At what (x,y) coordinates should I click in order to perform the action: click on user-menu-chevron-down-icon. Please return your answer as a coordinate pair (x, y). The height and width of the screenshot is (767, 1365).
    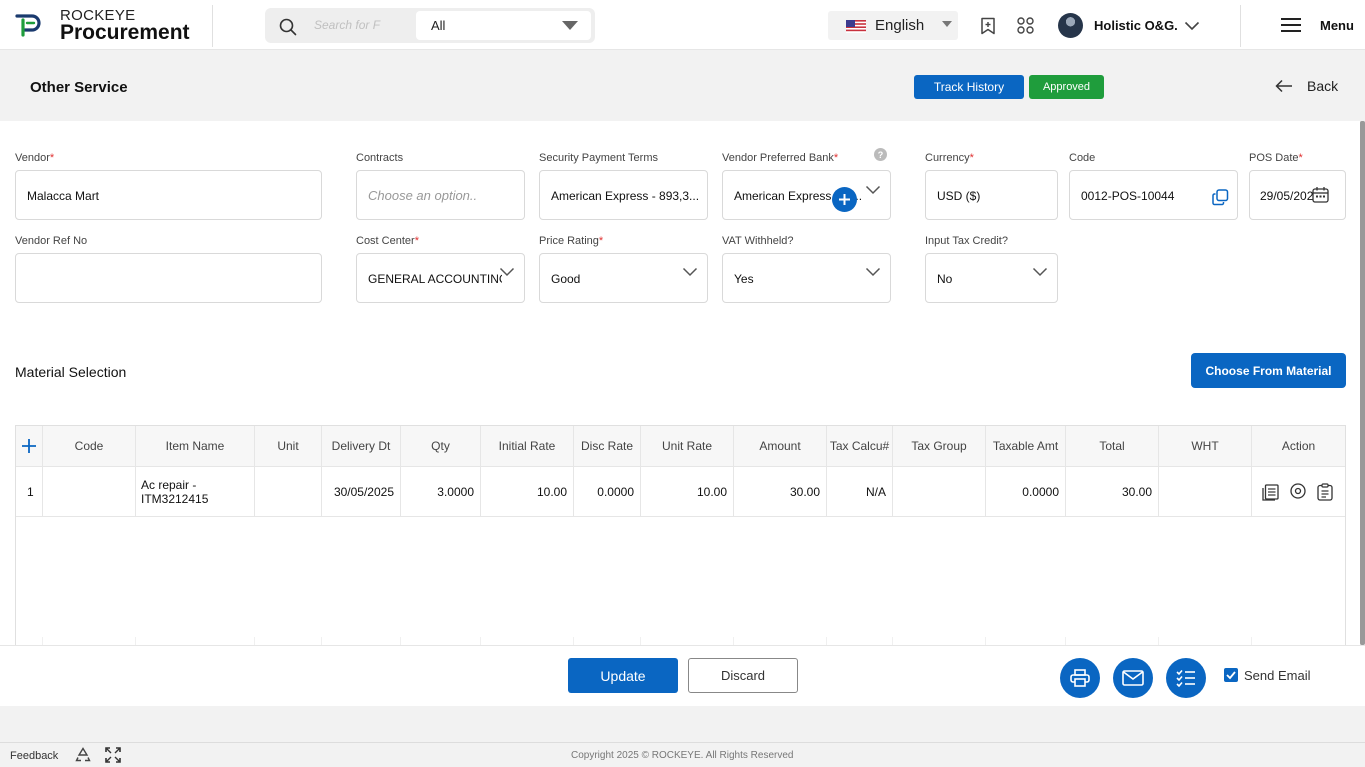
    Looking at the image, I should click on (1192, 26).